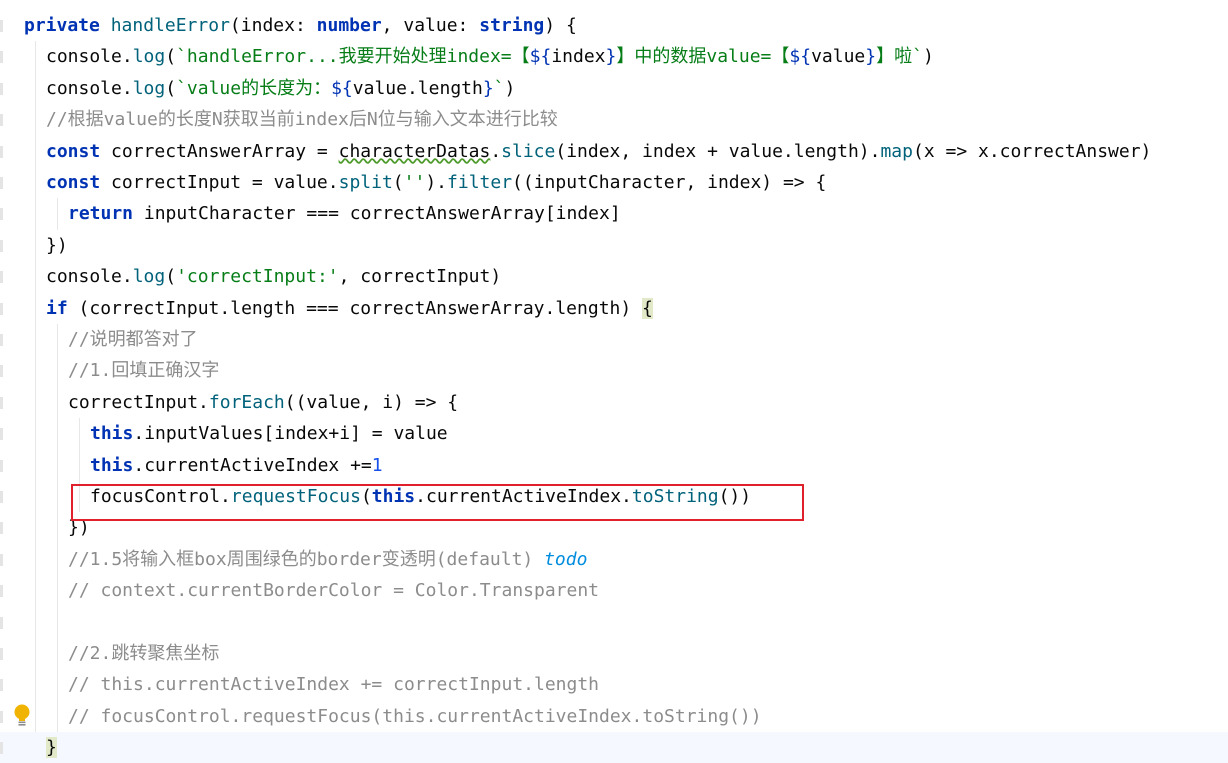  What do you see at coordinates (290, 434) in the screenshot?
I see `code-token: .inputValues[index+i] = value` at bounding box center [290, 434].